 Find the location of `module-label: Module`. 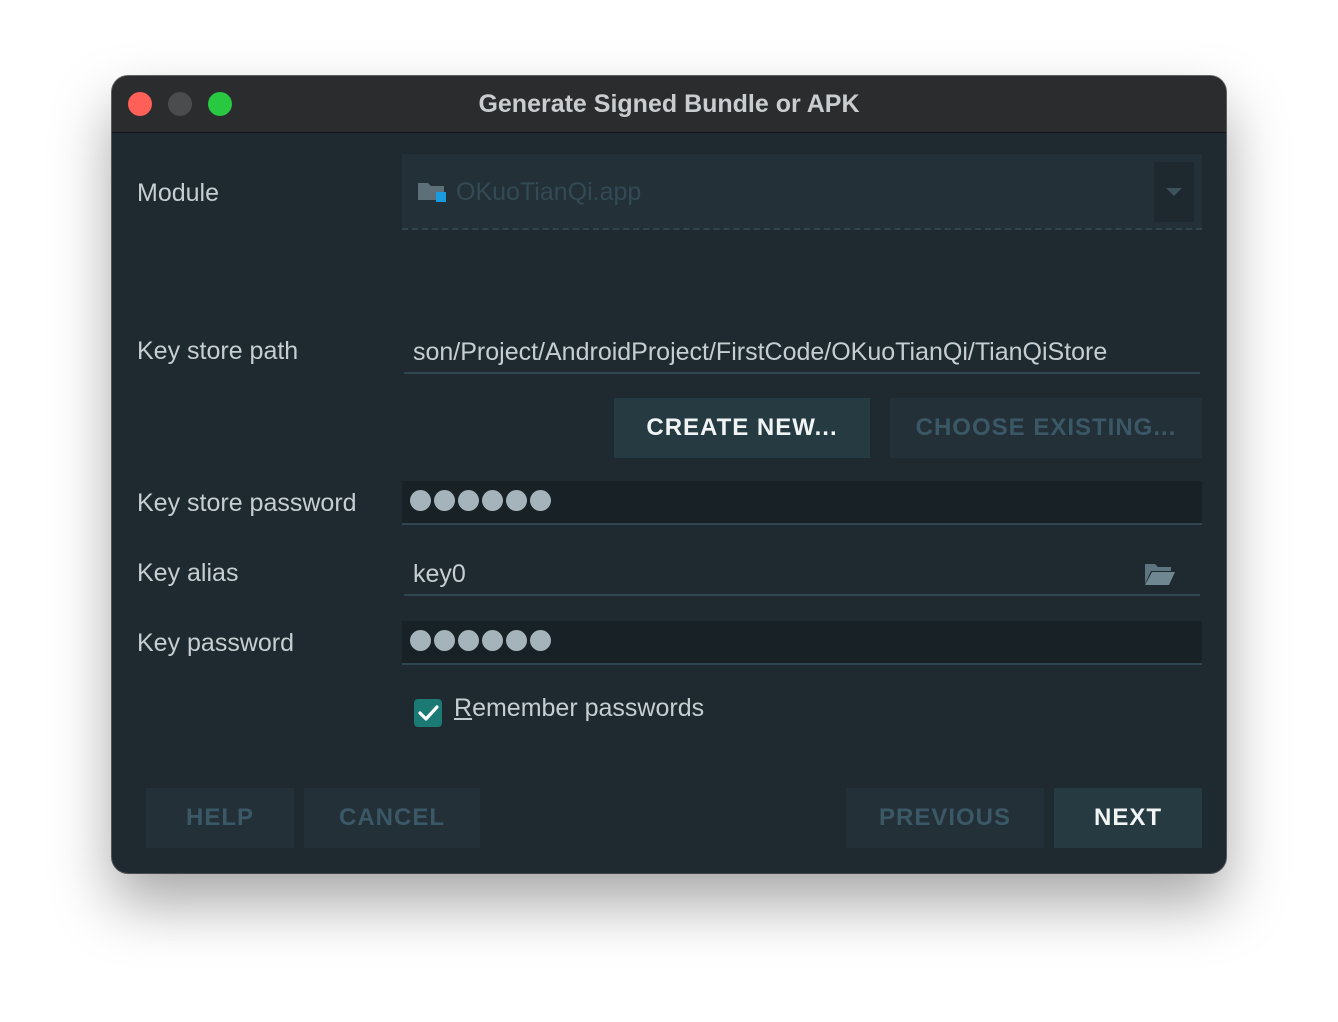

module-label: Module is located at coordinates (178, 193).